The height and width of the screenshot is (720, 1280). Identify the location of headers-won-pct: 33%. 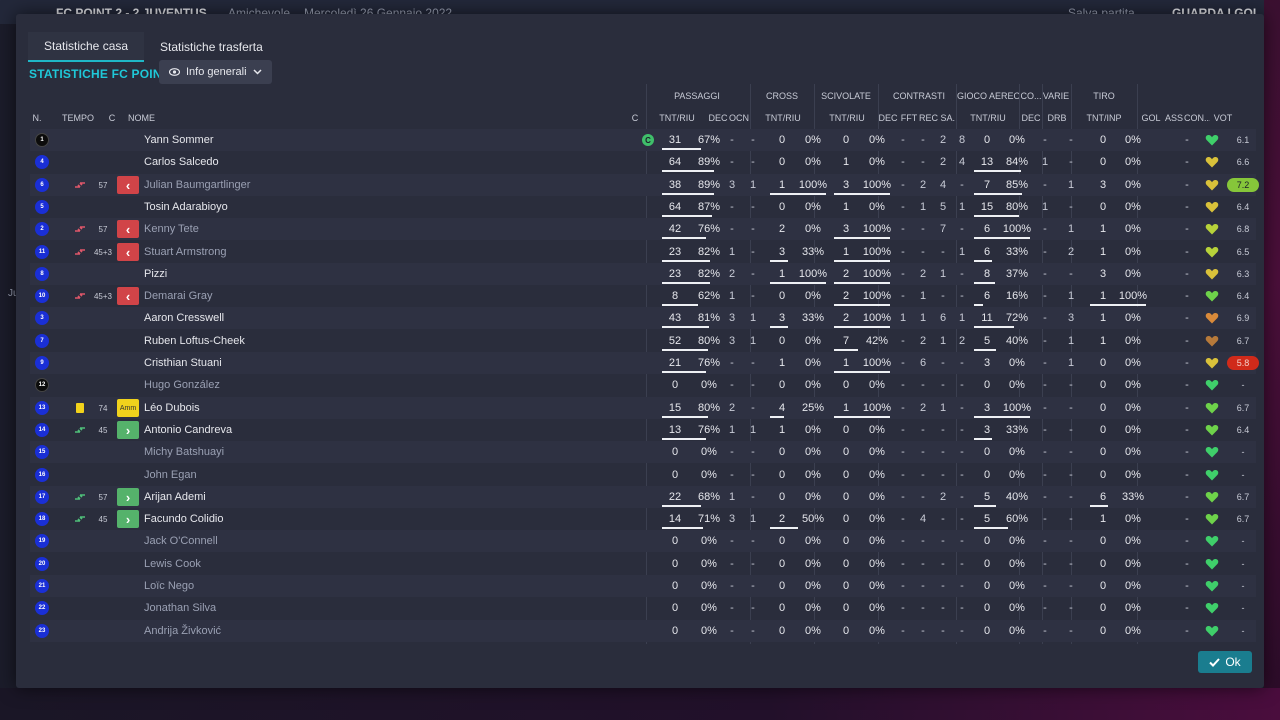
(1017, 430).